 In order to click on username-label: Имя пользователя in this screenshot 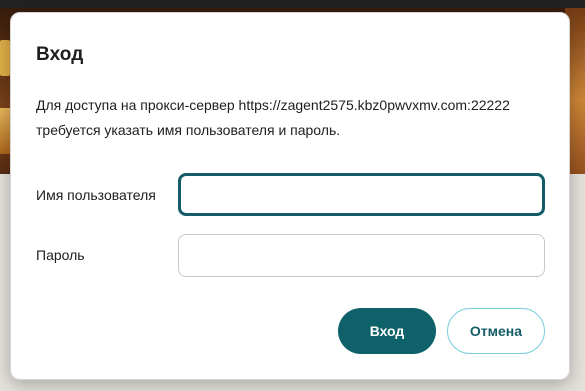, I will do `click(96, 195)`.